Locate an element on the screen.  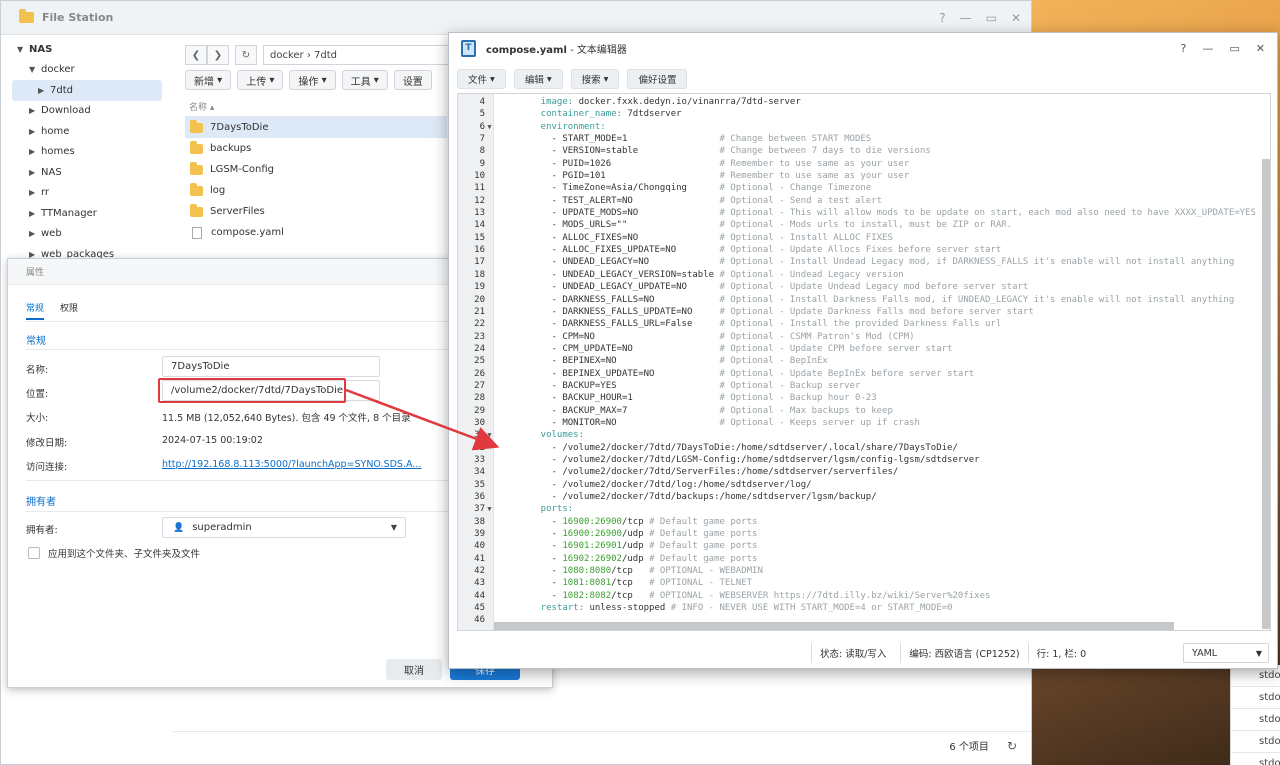
sidebar-item-download: ▶ Download is located at coordinates (87, 111).